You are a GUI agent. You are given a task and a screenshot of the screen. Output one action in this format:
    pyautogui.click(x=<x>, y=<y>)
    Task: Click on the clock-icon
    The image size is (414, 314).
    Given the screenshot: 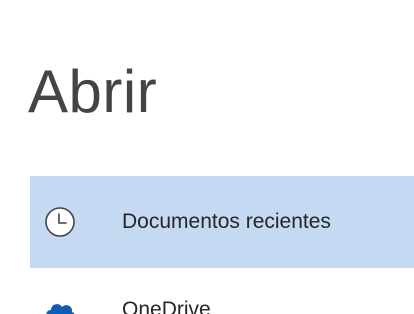 What is the action you would take?
    pyautogui.click(x=60, y=222)
    